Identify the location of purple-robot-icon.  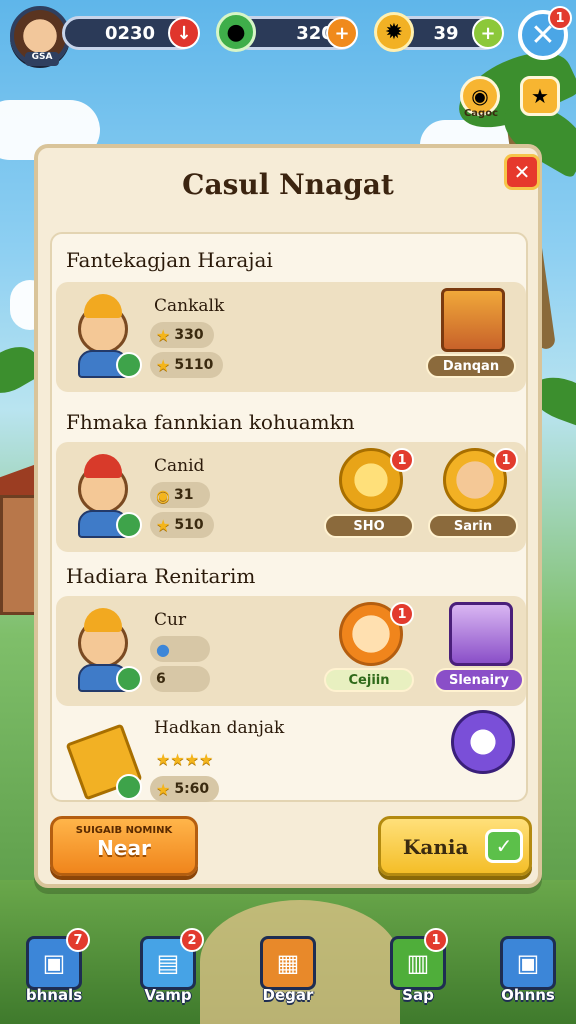
(483, 742).